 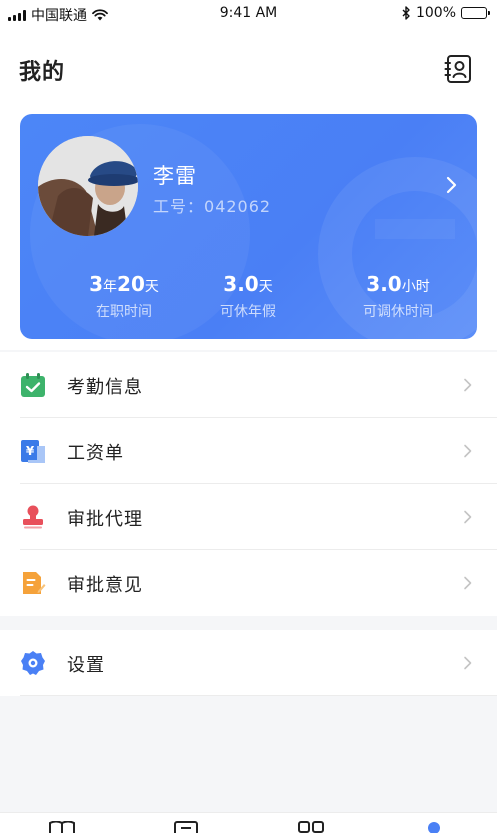 I want to click on book-icon, so click(x=62, y=827).